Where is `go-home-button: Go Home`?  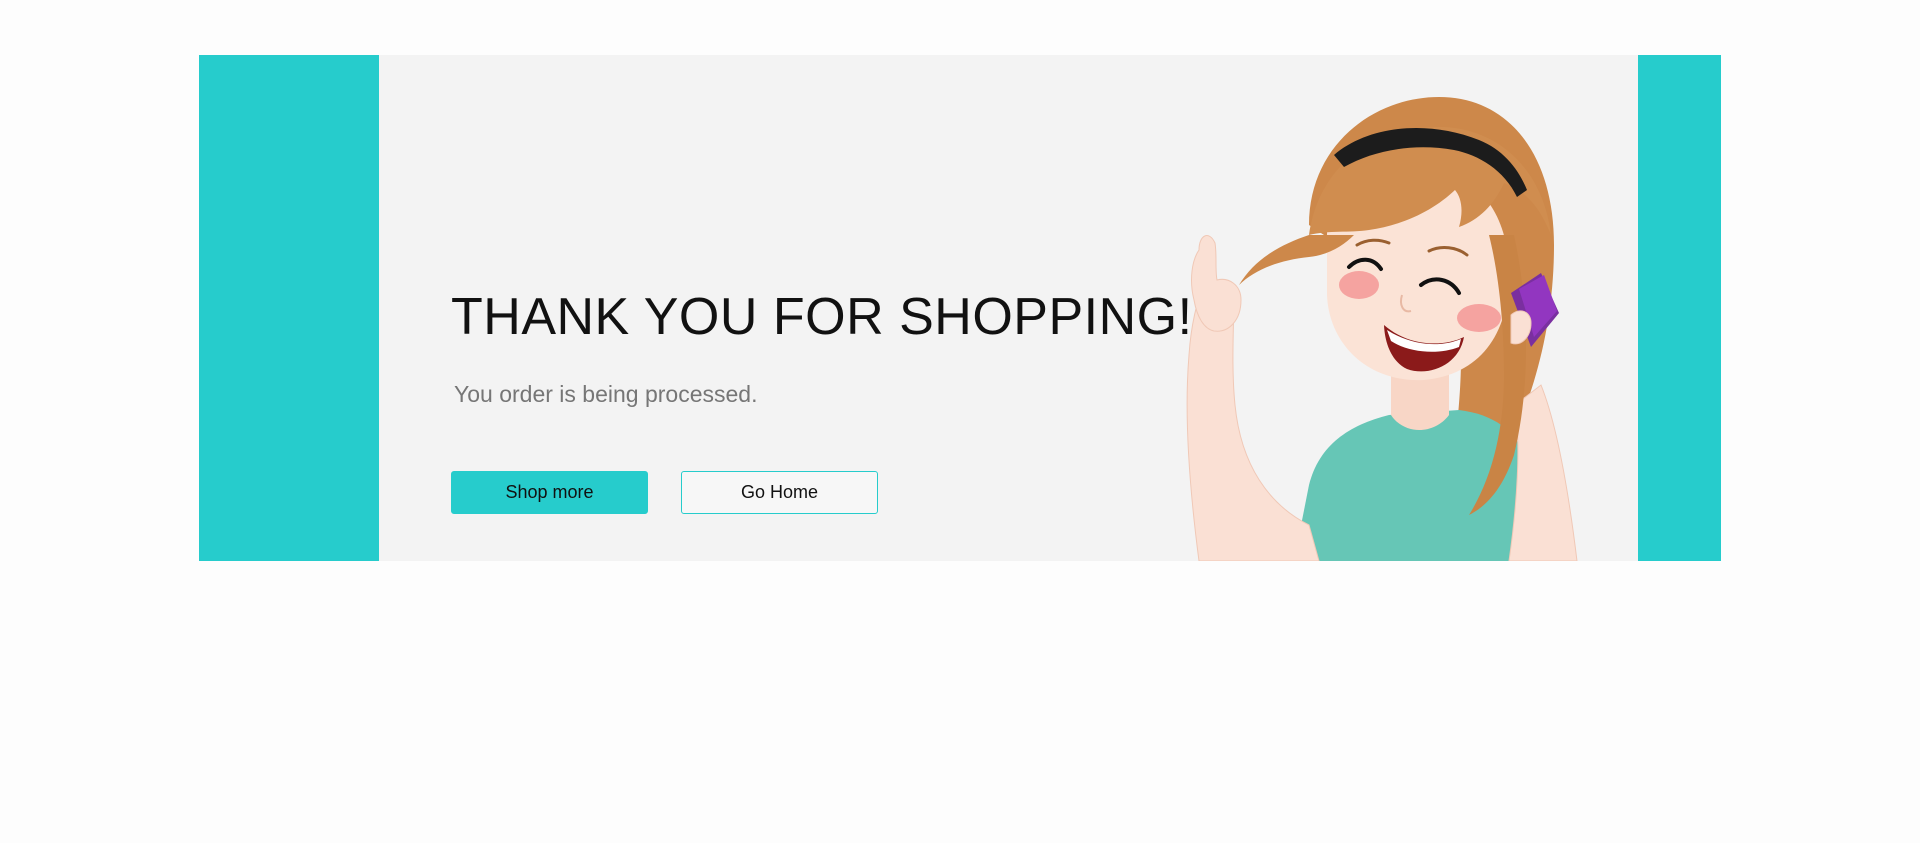 go-home-button: Go Home is located at coordinates (779, 492).